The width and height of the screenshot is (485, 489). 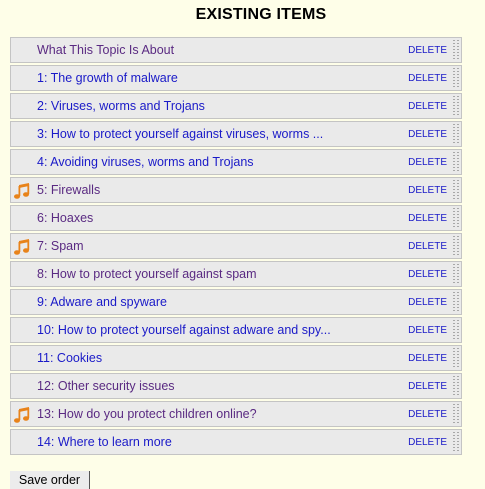 I want to click on list-item: 1: The growth of malware DELETE, so click(x=236, y=78).